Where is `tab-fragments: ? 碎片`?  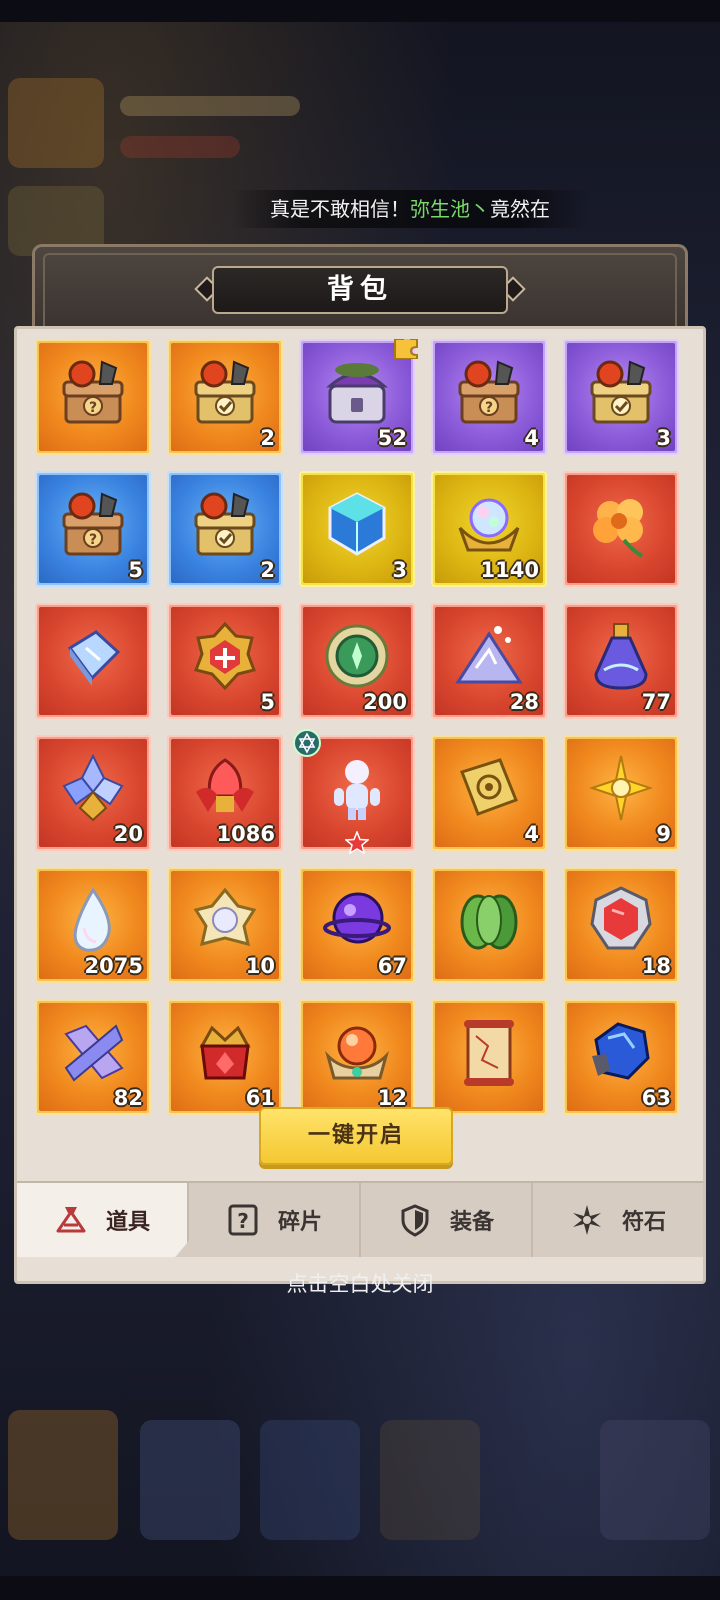
tab-fragments: ? 碎片 is located at coordinates (275, 1220).